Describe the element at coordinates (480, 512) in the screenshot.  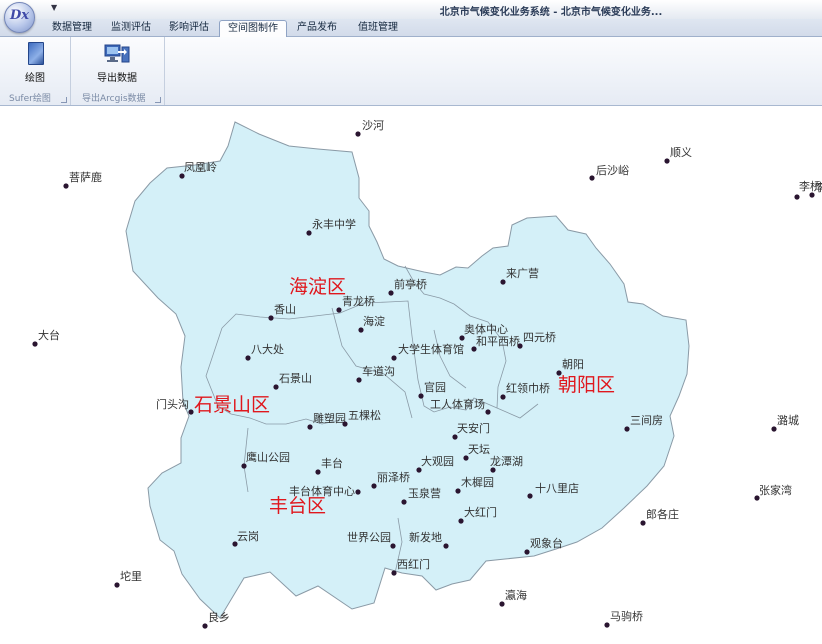
I see `station-label: 大红门` at that location.